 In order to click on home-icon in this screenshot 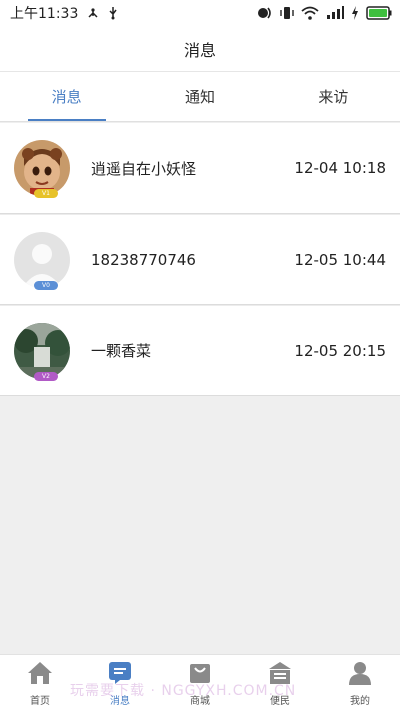, I will do `click(40, 675)`.